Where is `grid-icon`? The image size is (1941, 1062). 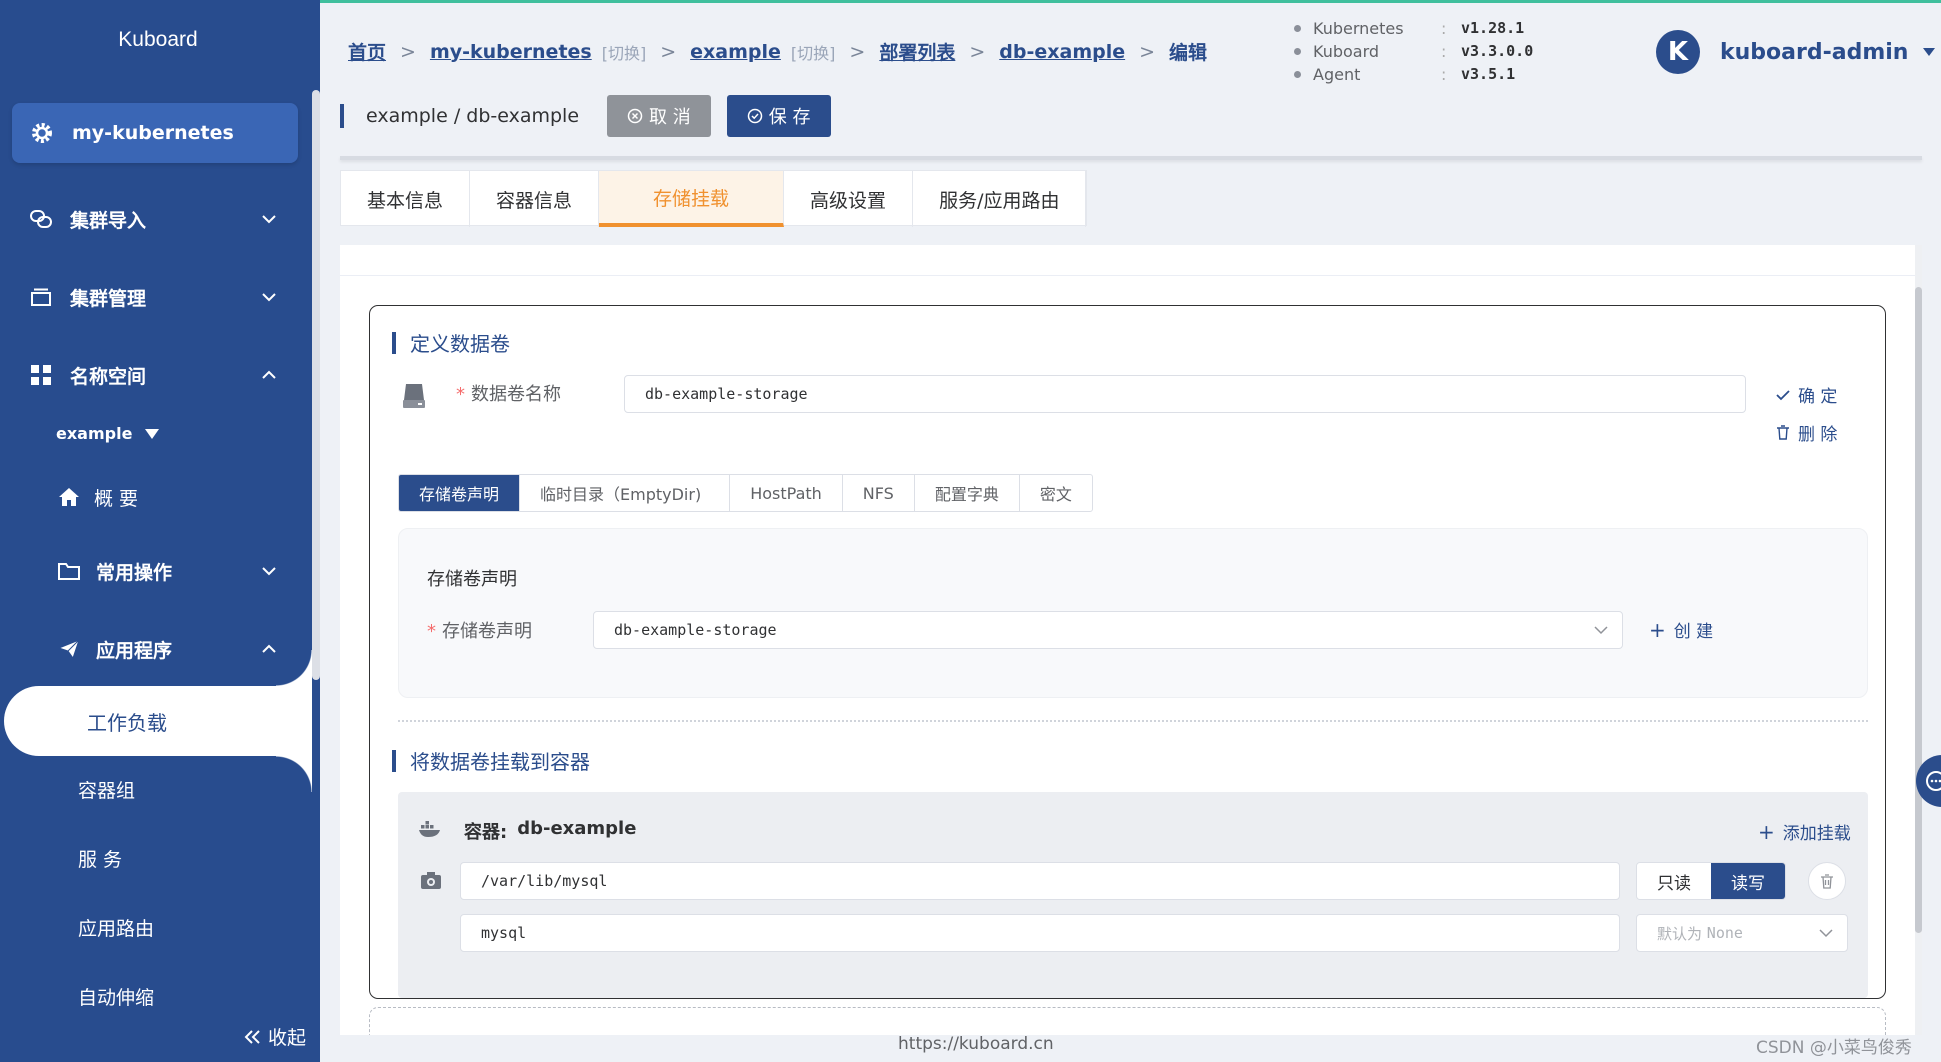
grid-icon is located at coordinates (41, 375).